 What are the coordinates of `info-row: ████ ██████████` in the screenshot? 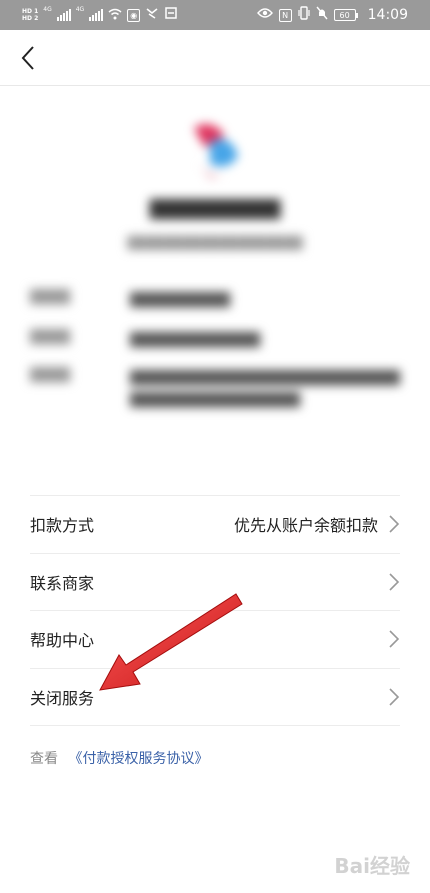 It's located at (215, 301).